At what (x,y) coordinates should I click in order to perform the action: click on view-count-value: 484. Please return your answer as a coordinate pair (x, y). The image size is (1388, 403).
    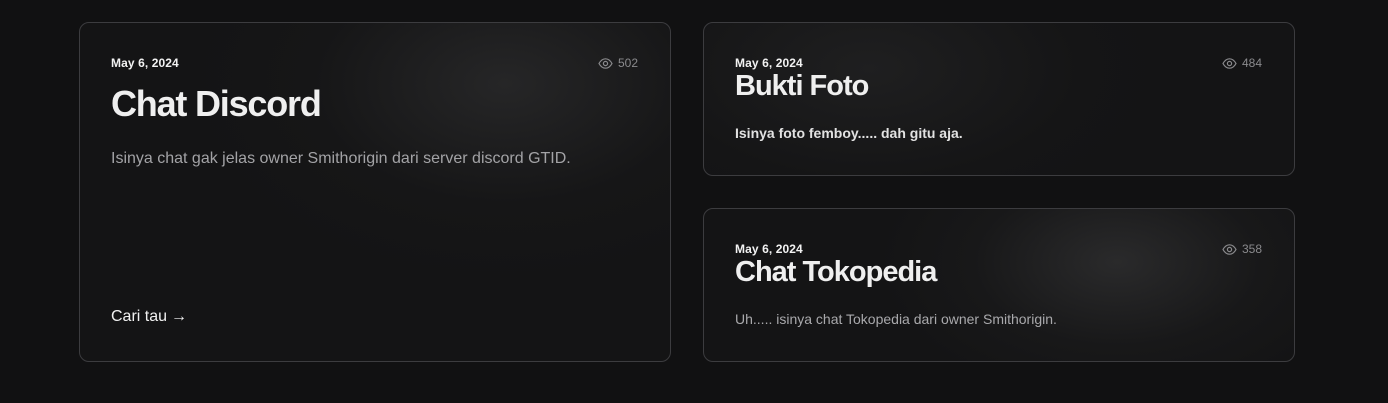
    Looking at the image, I should click on (1251, 63).